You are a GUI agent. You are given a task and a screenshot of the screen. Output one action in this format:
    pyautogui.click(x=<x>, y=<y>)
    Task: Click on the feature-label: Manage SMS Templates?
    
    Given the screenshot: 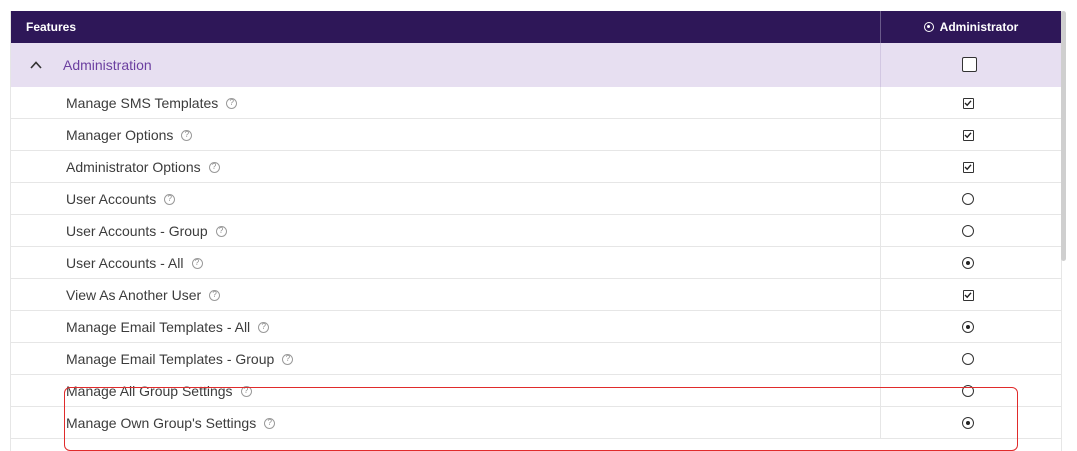 What is the action you would take?
    pyautogui.click(x=152, y=103)
    